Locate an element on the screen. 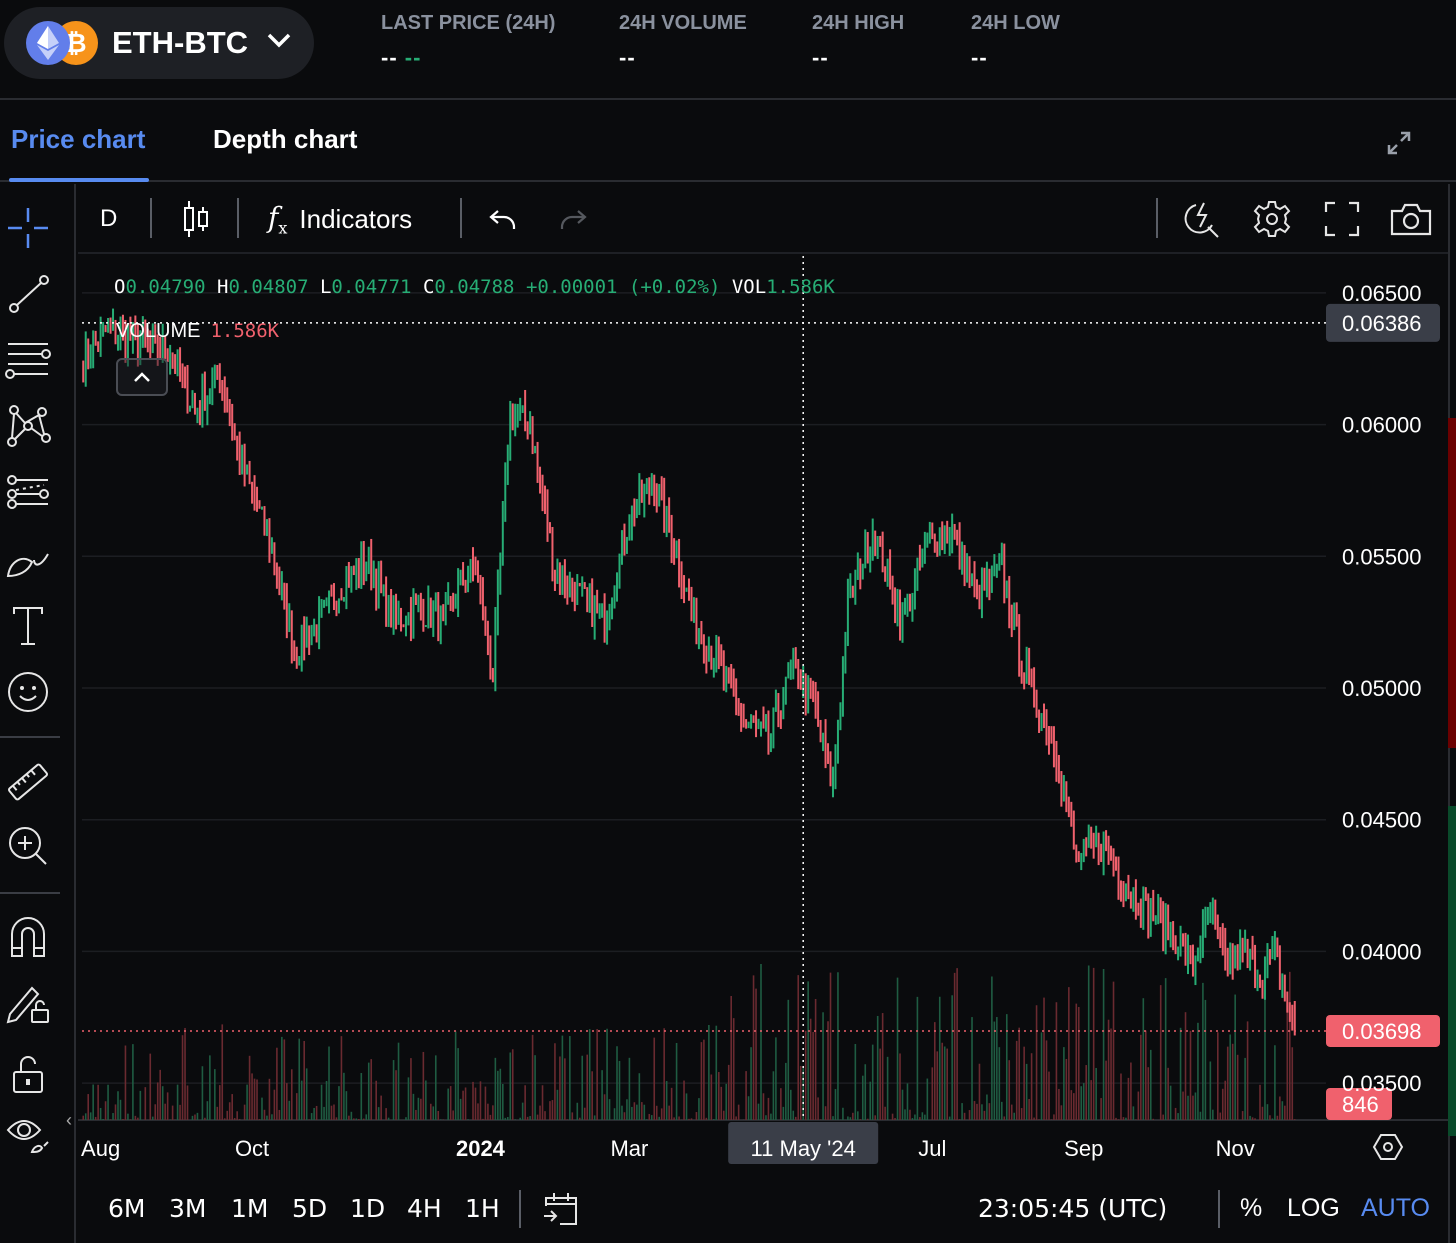  stat-24h-high: 24H HIGH -- is located at coordinates (858, 41).